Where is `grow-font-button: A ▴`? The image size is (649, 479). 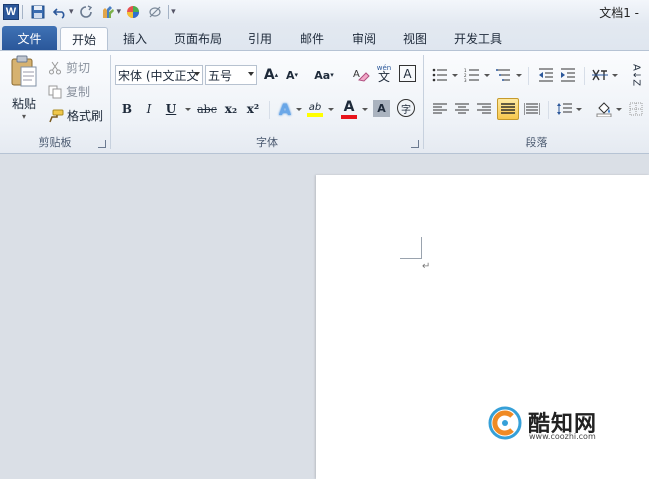 grow-font-button: A ▴ is located at coordinates (271, 75).